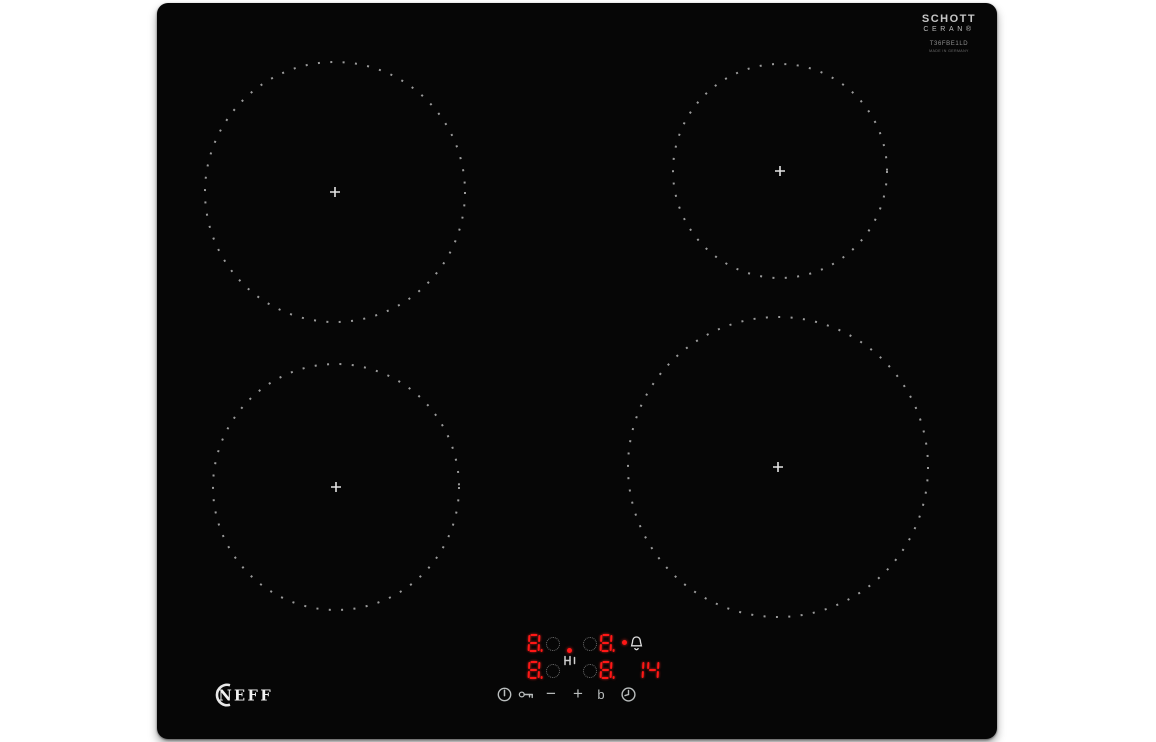 The height and width of the screenshot is (742, 1156). I want to click on plus-label: +, so click(578, 693).